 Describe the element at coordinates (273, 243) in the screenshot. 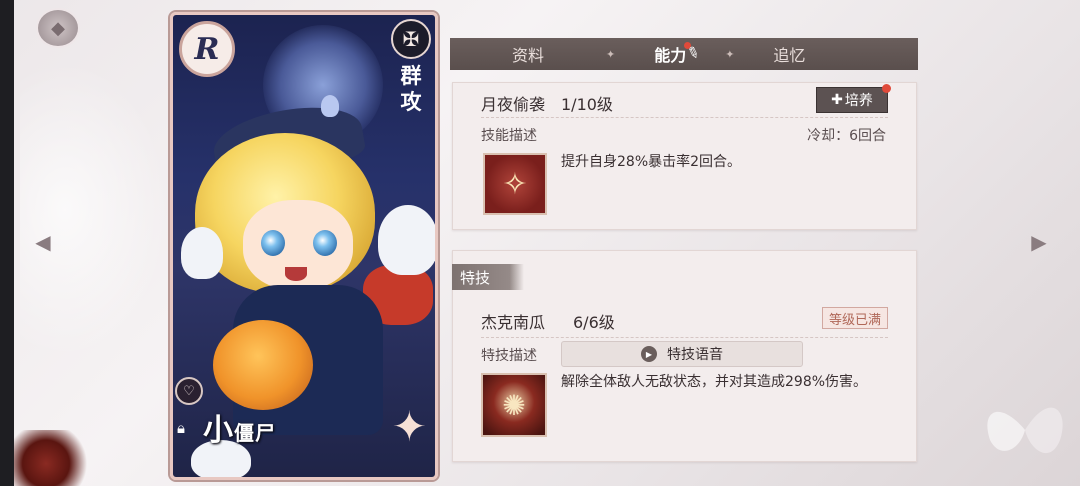

I see `character-eye-left` at that location.